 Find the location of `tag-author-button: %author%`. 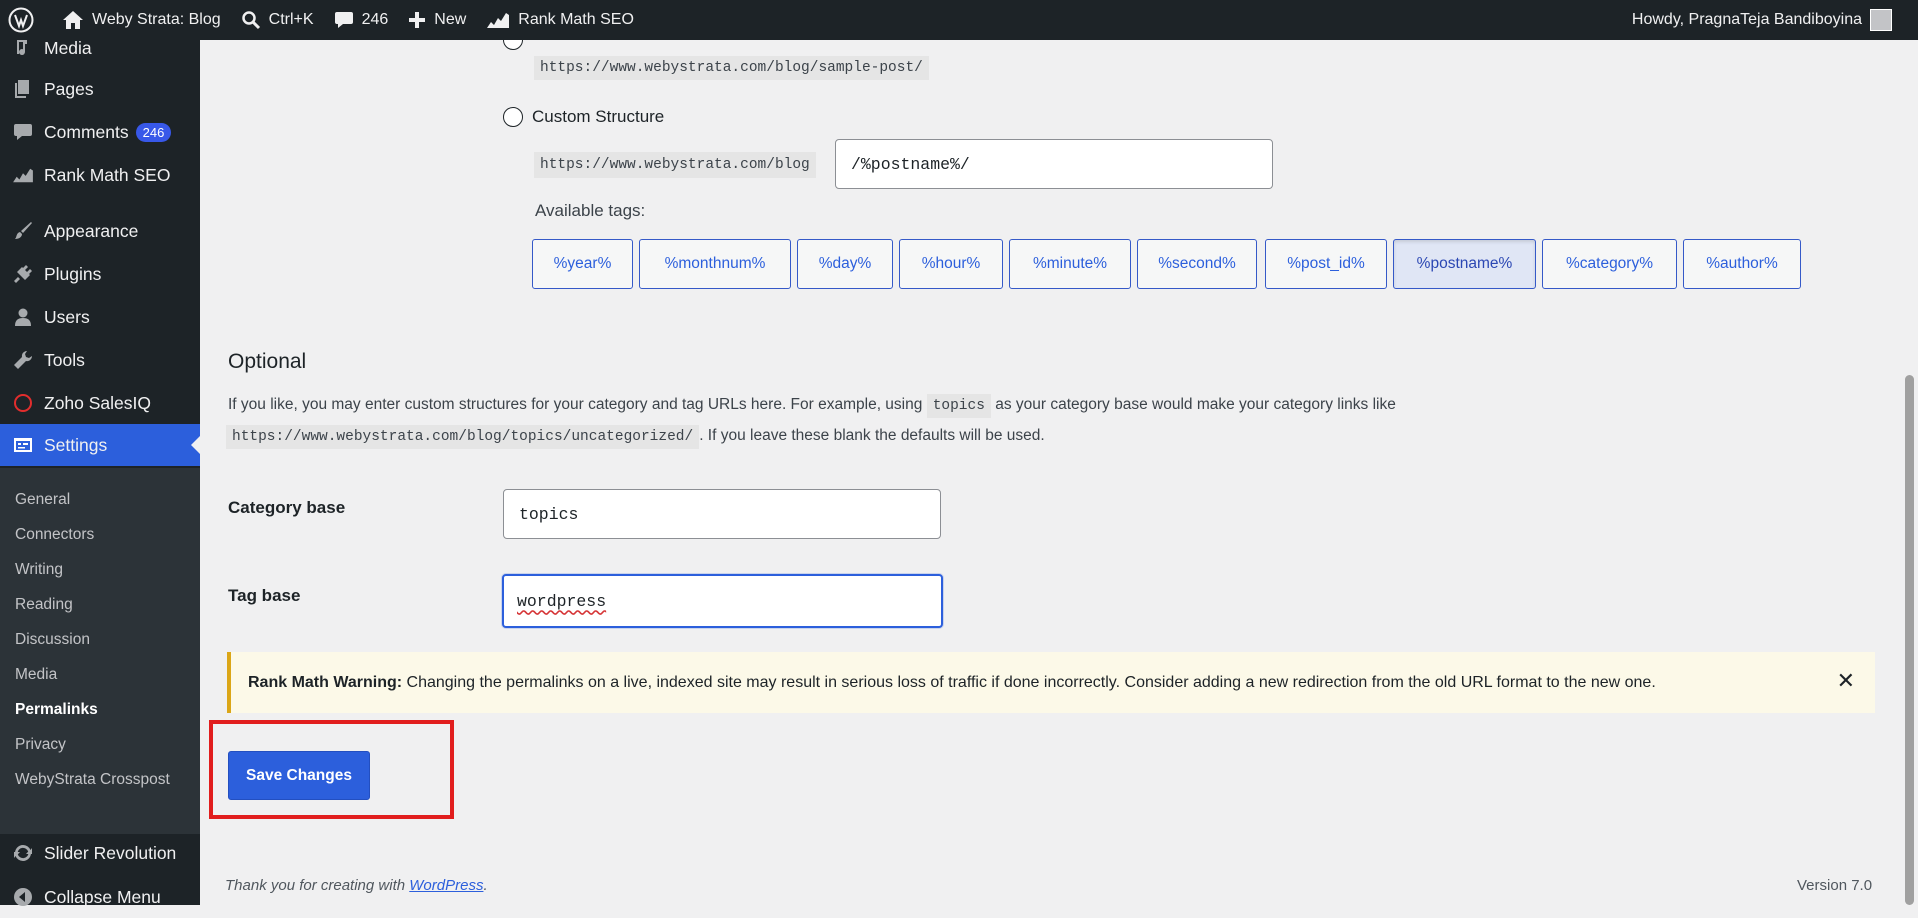

tag-author-button: %author% is located at coordinates (1742, 264).